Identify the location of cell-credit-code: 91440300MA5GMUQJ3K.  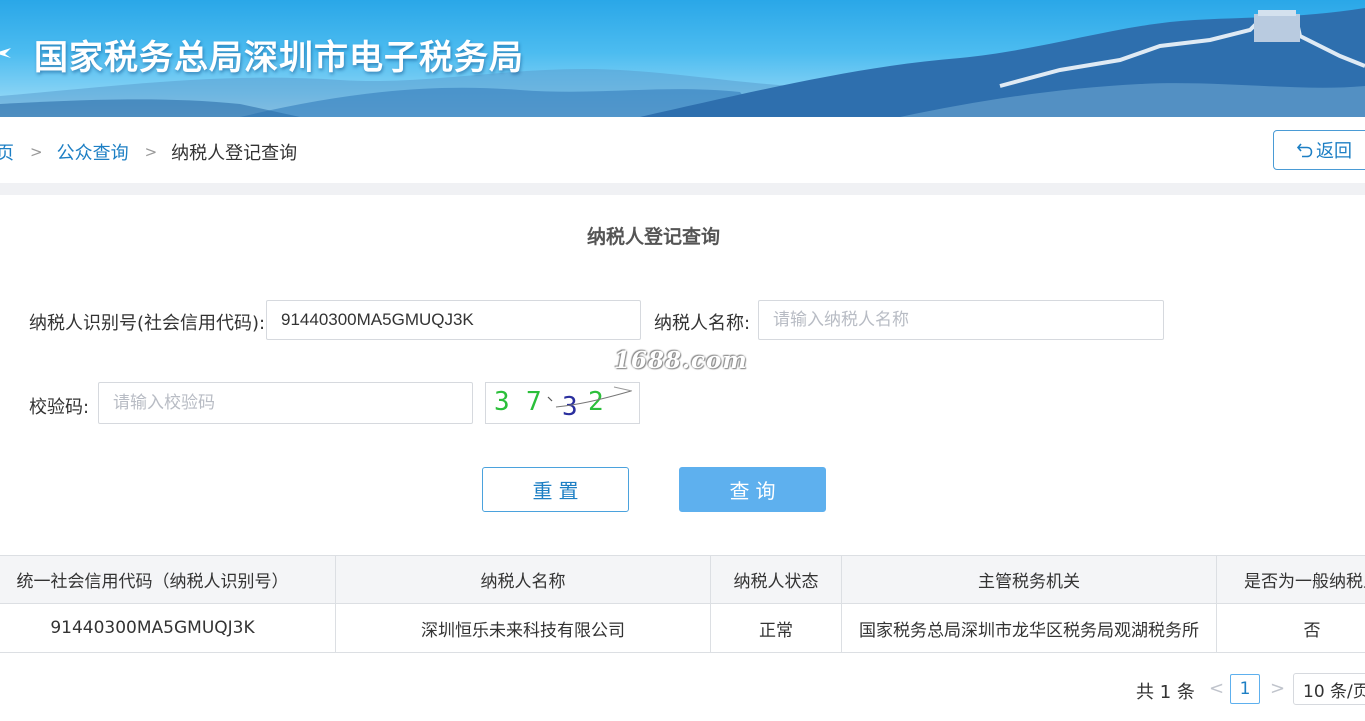
(168, 628).